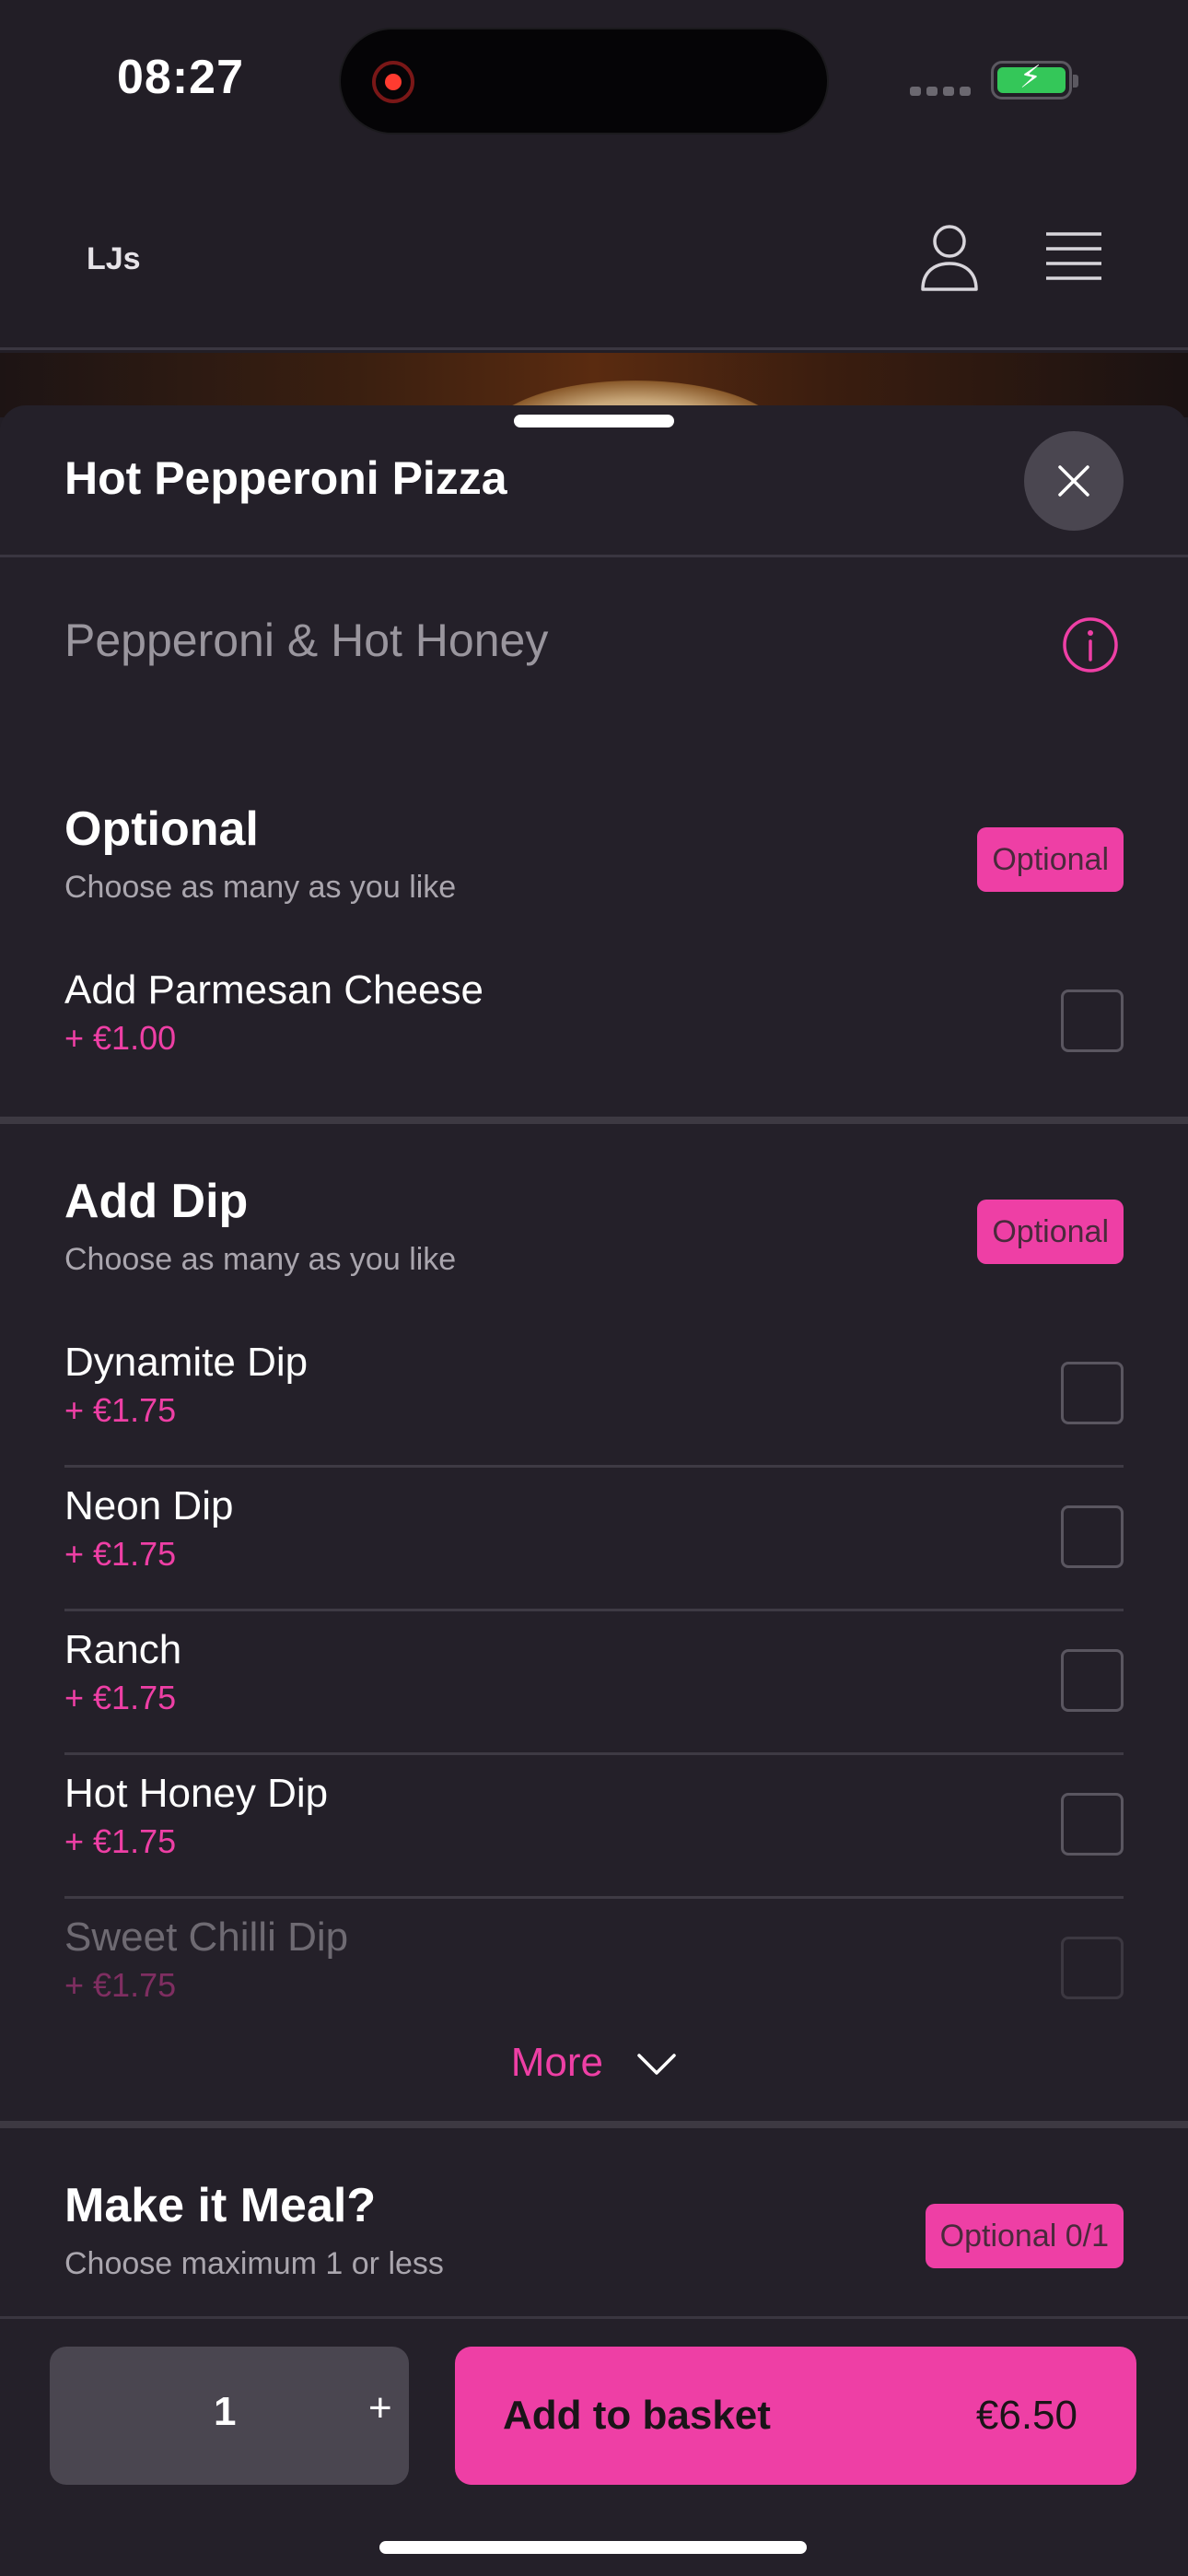  Describe the element at coordinates (380, 2408) in the screenshot. I see `increment-button: +` at that location.